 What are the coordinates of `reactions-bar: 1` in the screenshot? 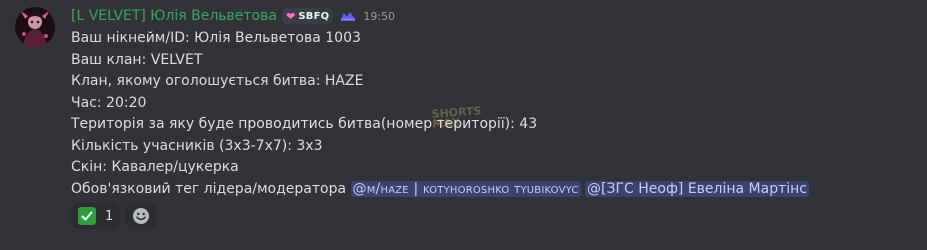 It's located at (114, 216).